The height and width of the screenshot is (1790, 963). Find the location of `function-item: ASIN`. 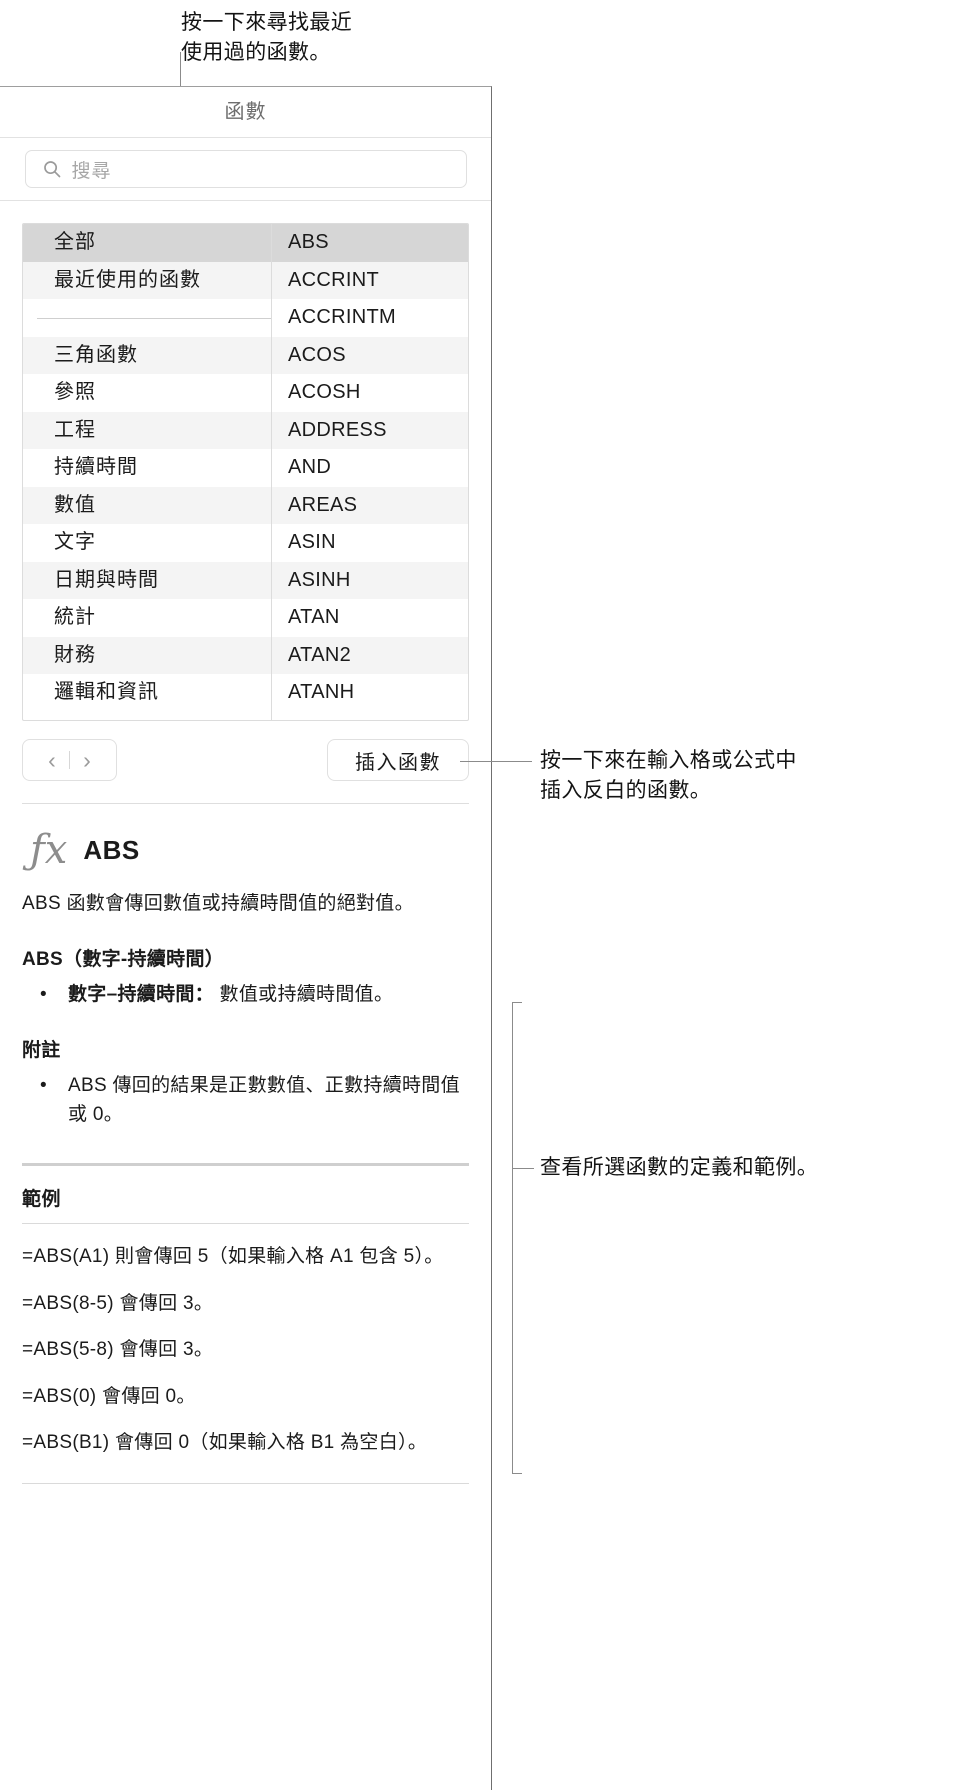

function-item: ASIN is located at coordinates (370, 543).